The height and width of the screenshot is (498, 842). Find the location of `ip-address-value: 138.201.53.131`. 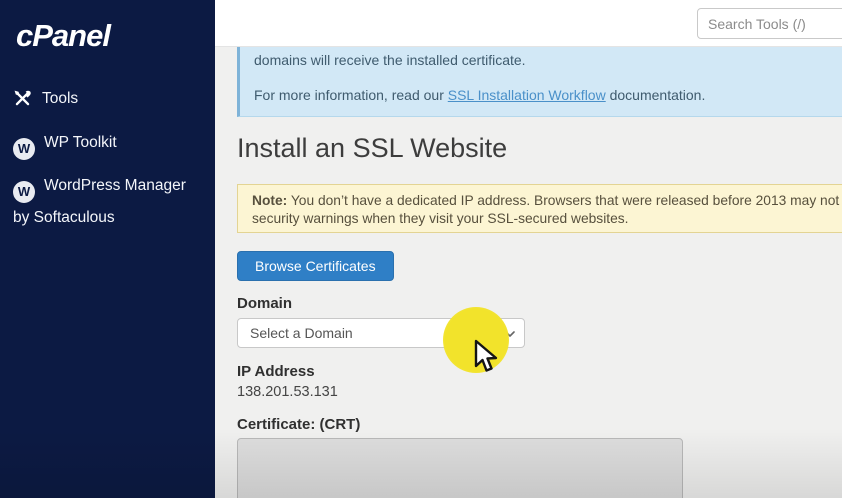

ip-address-value: 138.201.53.131 is located at coordinates (287, 392).